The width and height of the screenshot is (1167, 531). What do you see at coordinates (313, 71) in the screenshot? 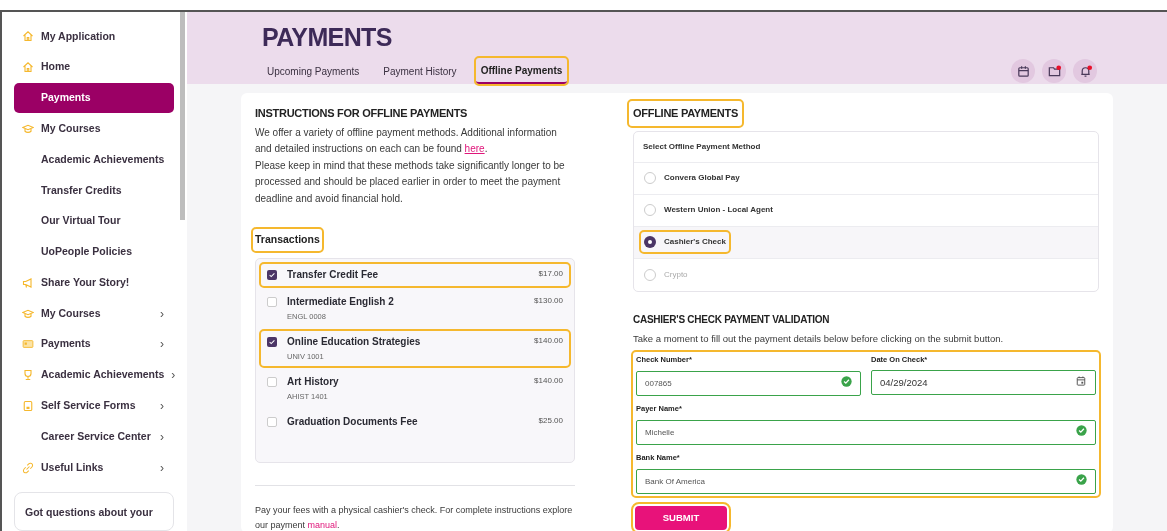
I see `tab: Upcoming Payments` at bounding box center [313, 71].